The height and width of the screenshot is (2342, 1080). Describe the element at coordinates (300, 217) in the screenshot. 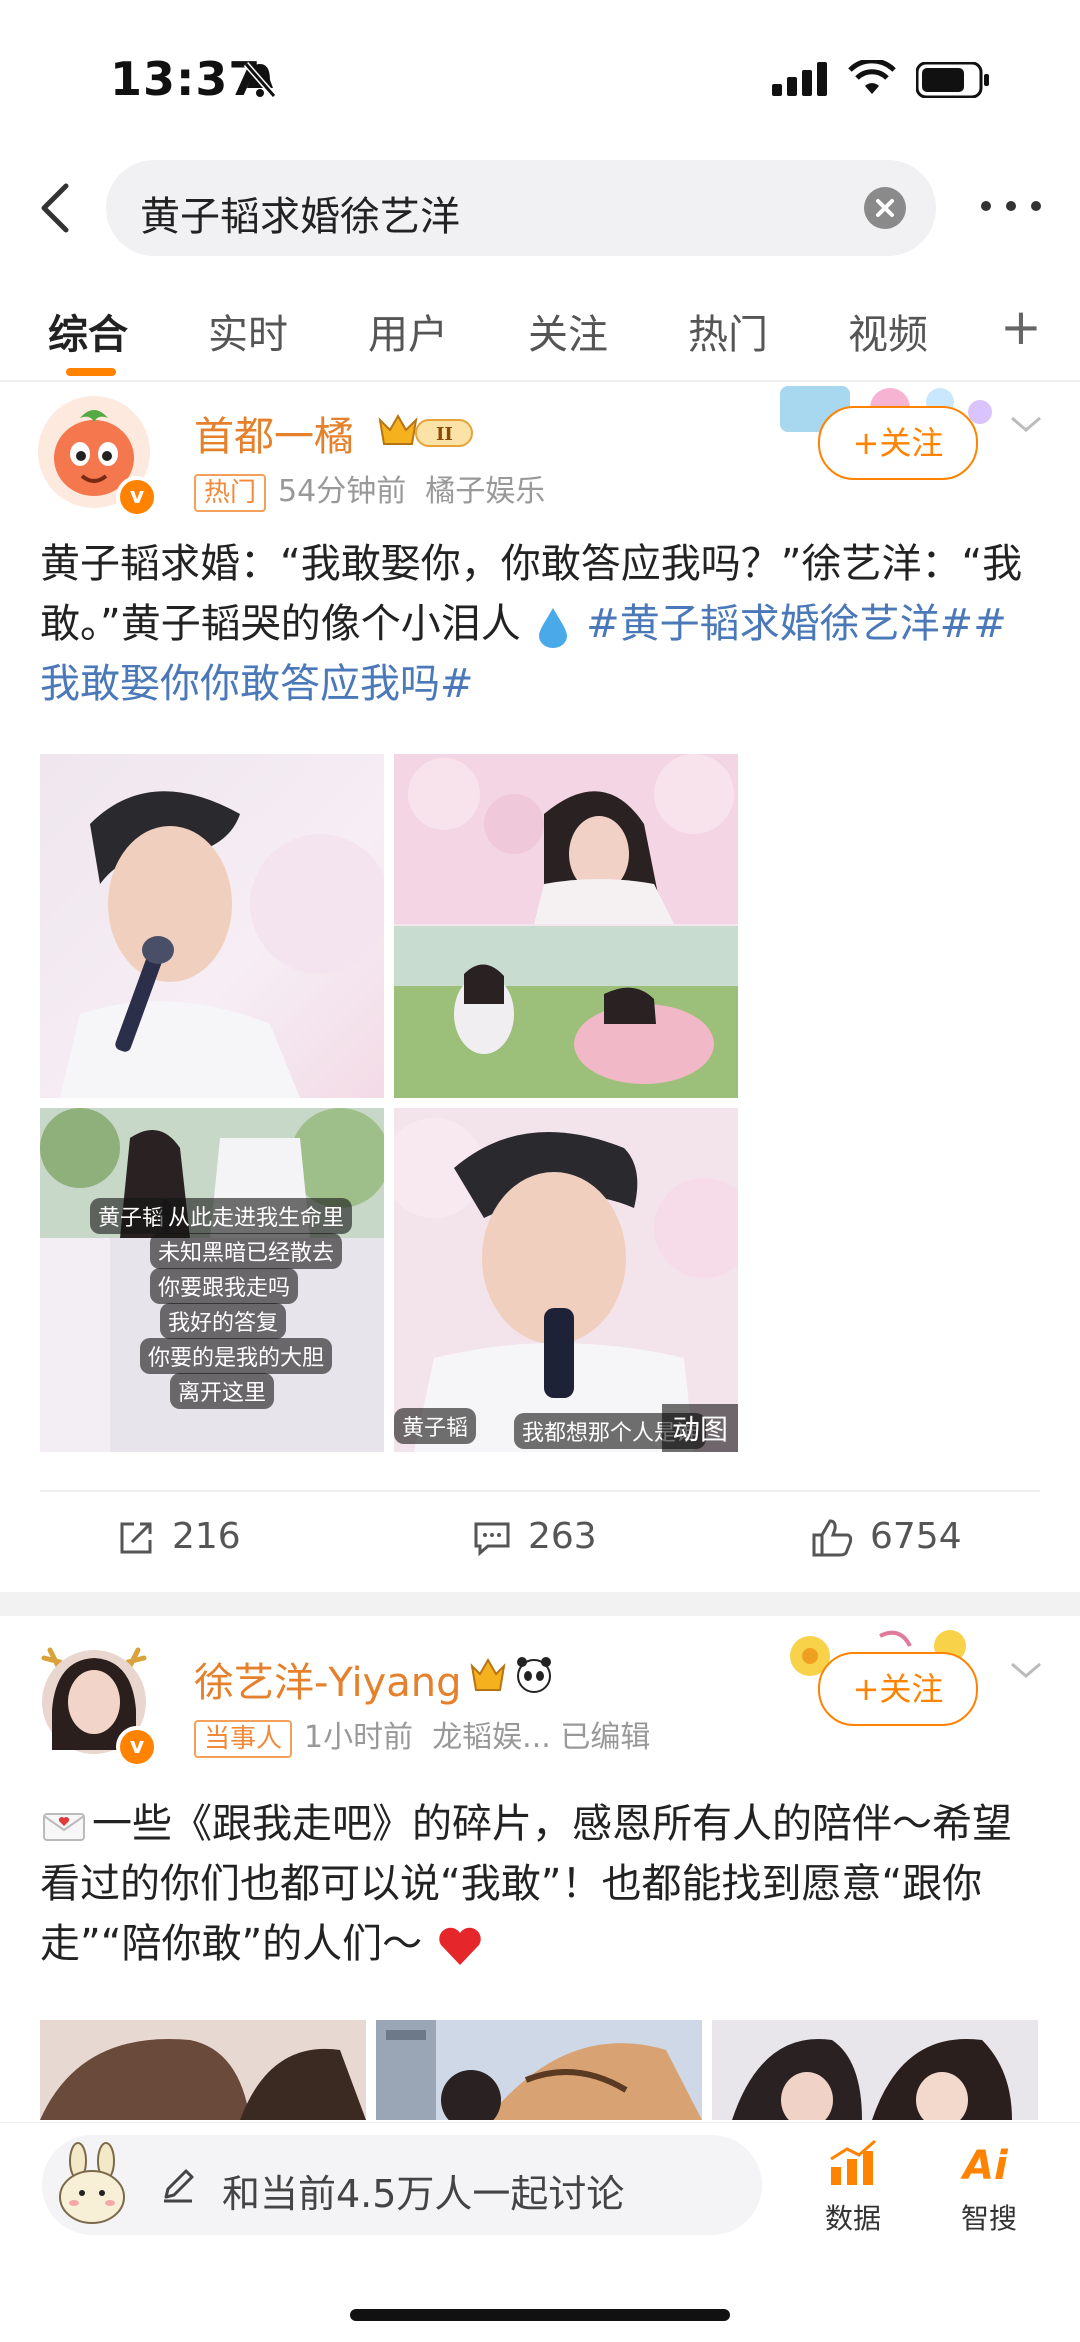

I see `search-query: 黄子韬求婚徐艺洋` at that location.